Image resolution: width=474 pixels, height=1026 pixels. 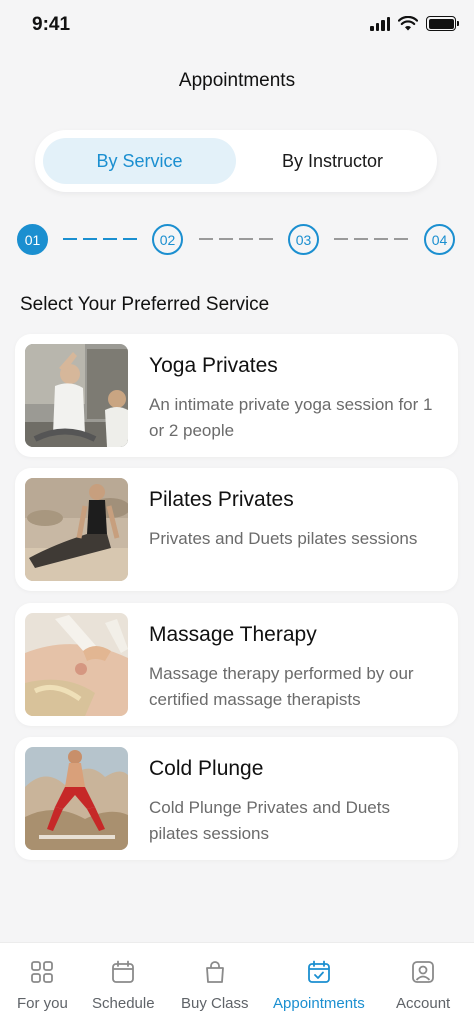 I want to click on tab-buy-class: Buy Class, so click(x=215, y=985).